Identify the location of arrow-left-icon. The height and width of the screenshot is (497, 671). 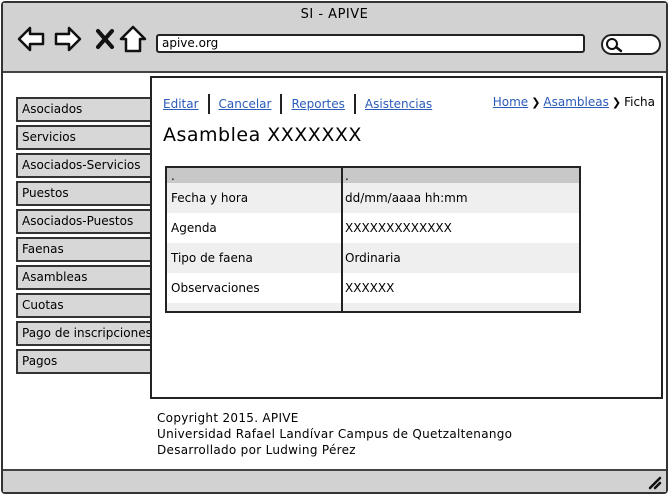
(31, 39).